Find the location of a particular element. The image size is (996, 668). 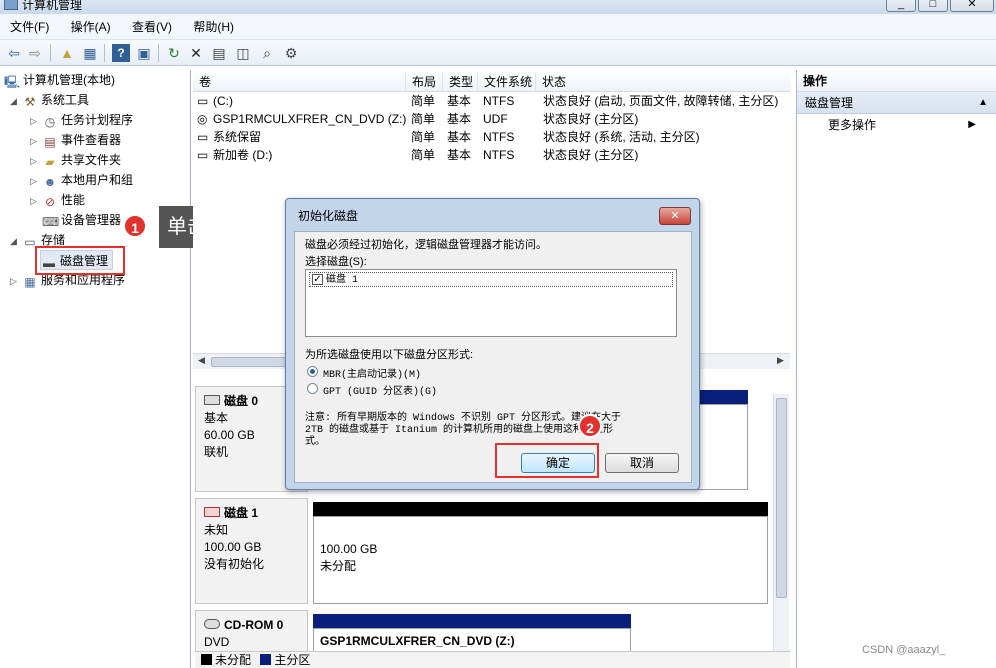

users-icon: ☻ is located at coordinates (50, 182).